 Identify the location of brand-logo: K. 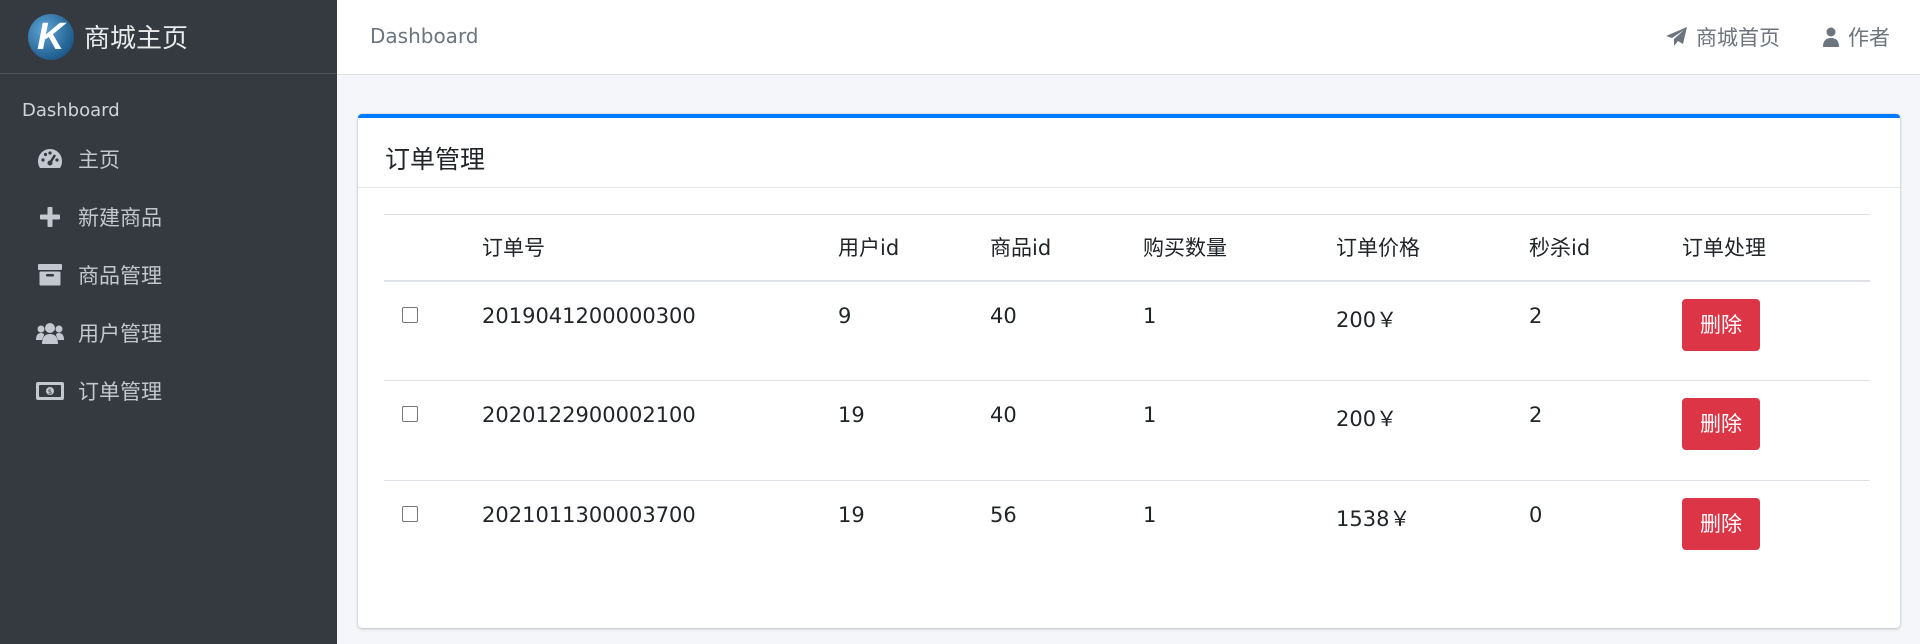
(51, 36).